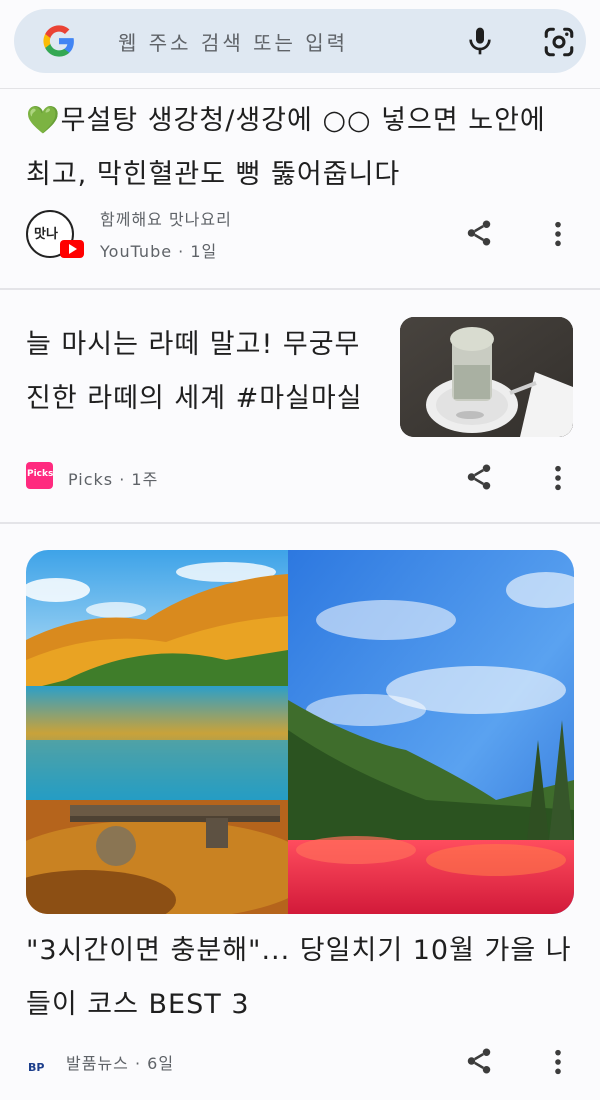 Image resolution: width=600 pixels, height=1100 pixels. I want to click on card-2-thumbnail, so click(486, 377).